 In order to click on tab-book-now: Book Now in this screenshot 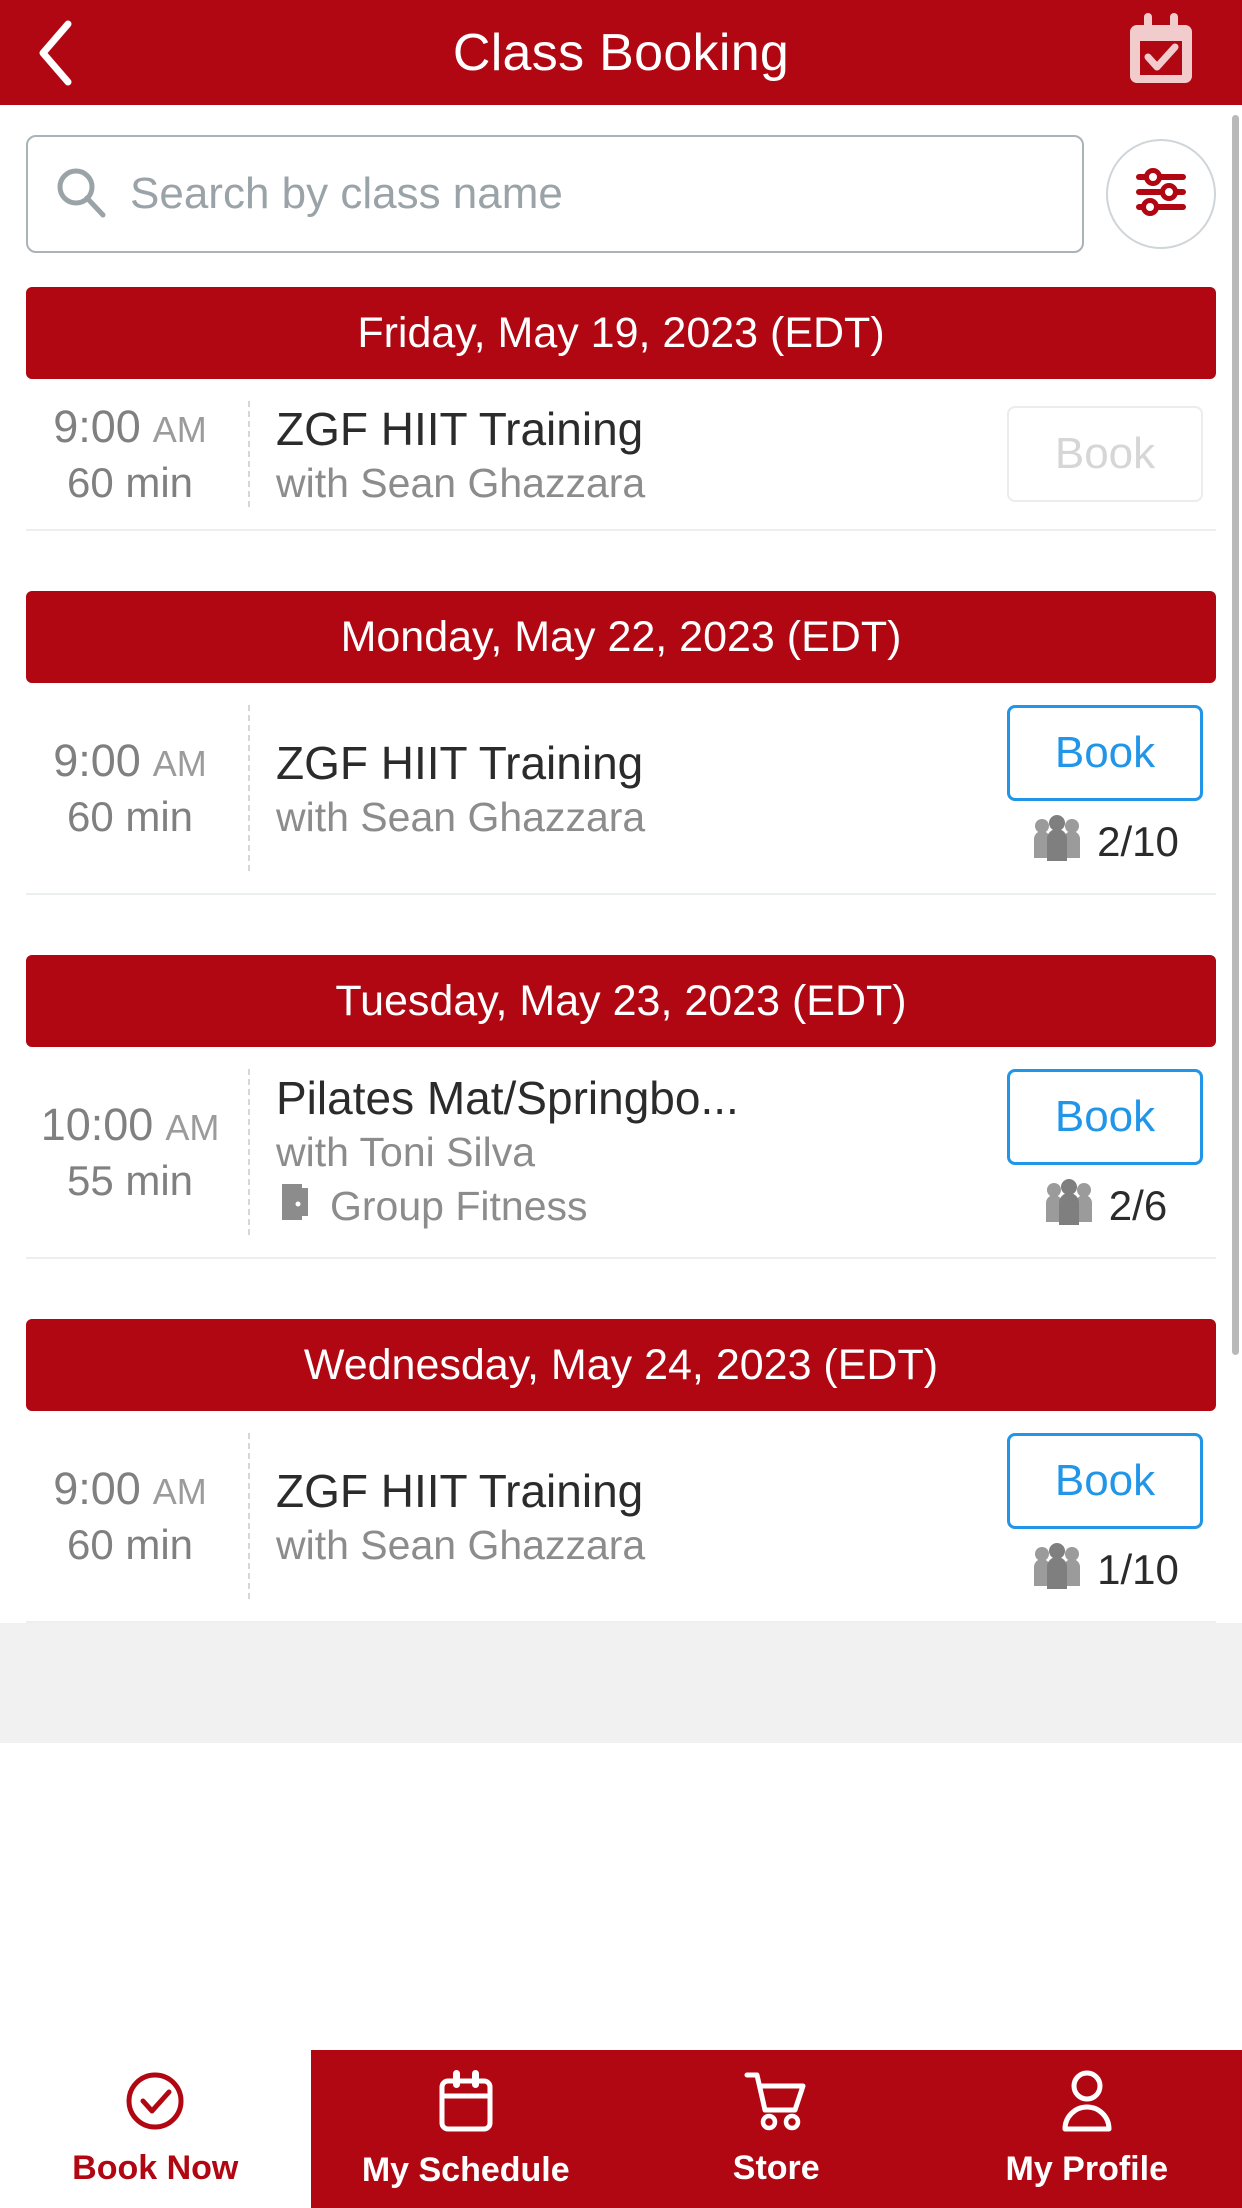, I will do `click(155, 2129)`.